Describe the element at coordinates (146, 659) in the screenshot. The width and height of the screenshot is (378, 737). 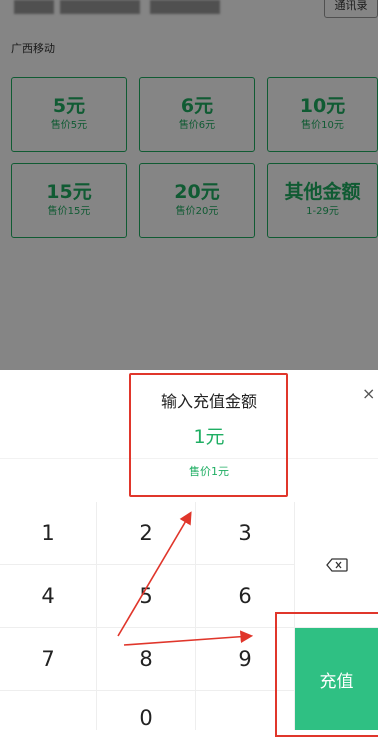
I see `key-8: 8` at that location.